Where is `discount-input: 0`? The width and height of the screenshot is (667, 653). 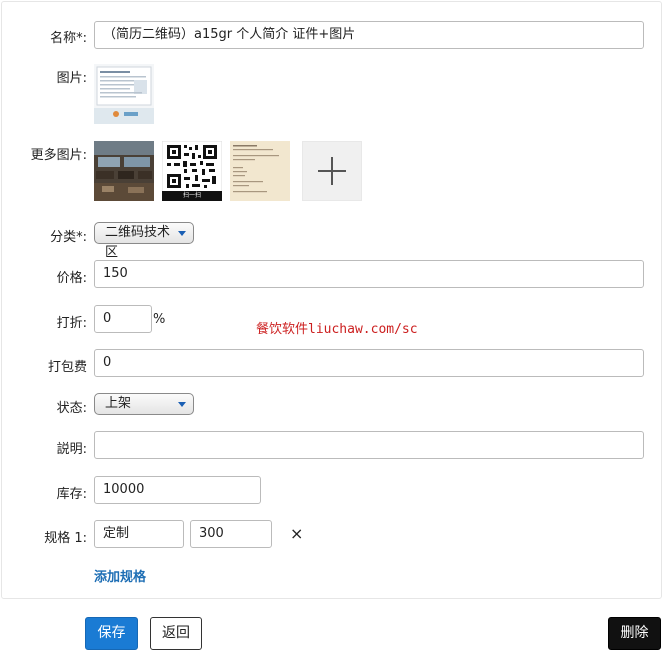
discount-input: 0 is located at coordinates (123, 319).